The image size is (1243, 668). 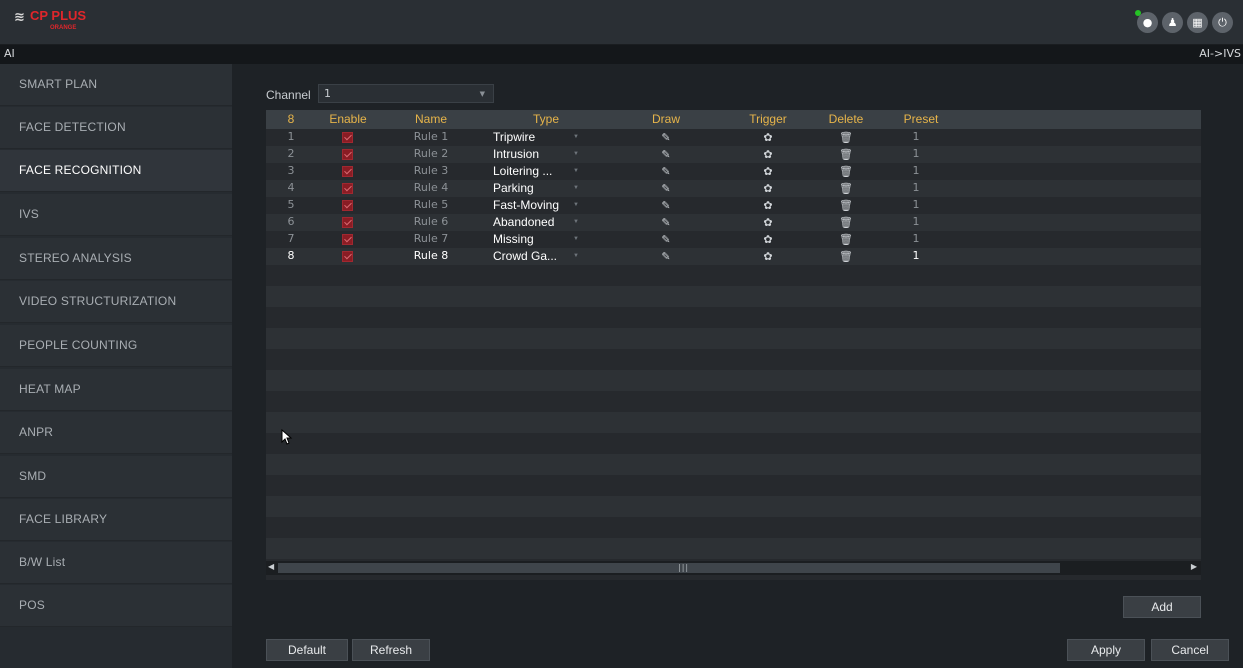 What do you see at coordinates (116, 433) in the screenshot?
I see `sidebar-item-anpr: ANPR` at bounding box center [116, 433].